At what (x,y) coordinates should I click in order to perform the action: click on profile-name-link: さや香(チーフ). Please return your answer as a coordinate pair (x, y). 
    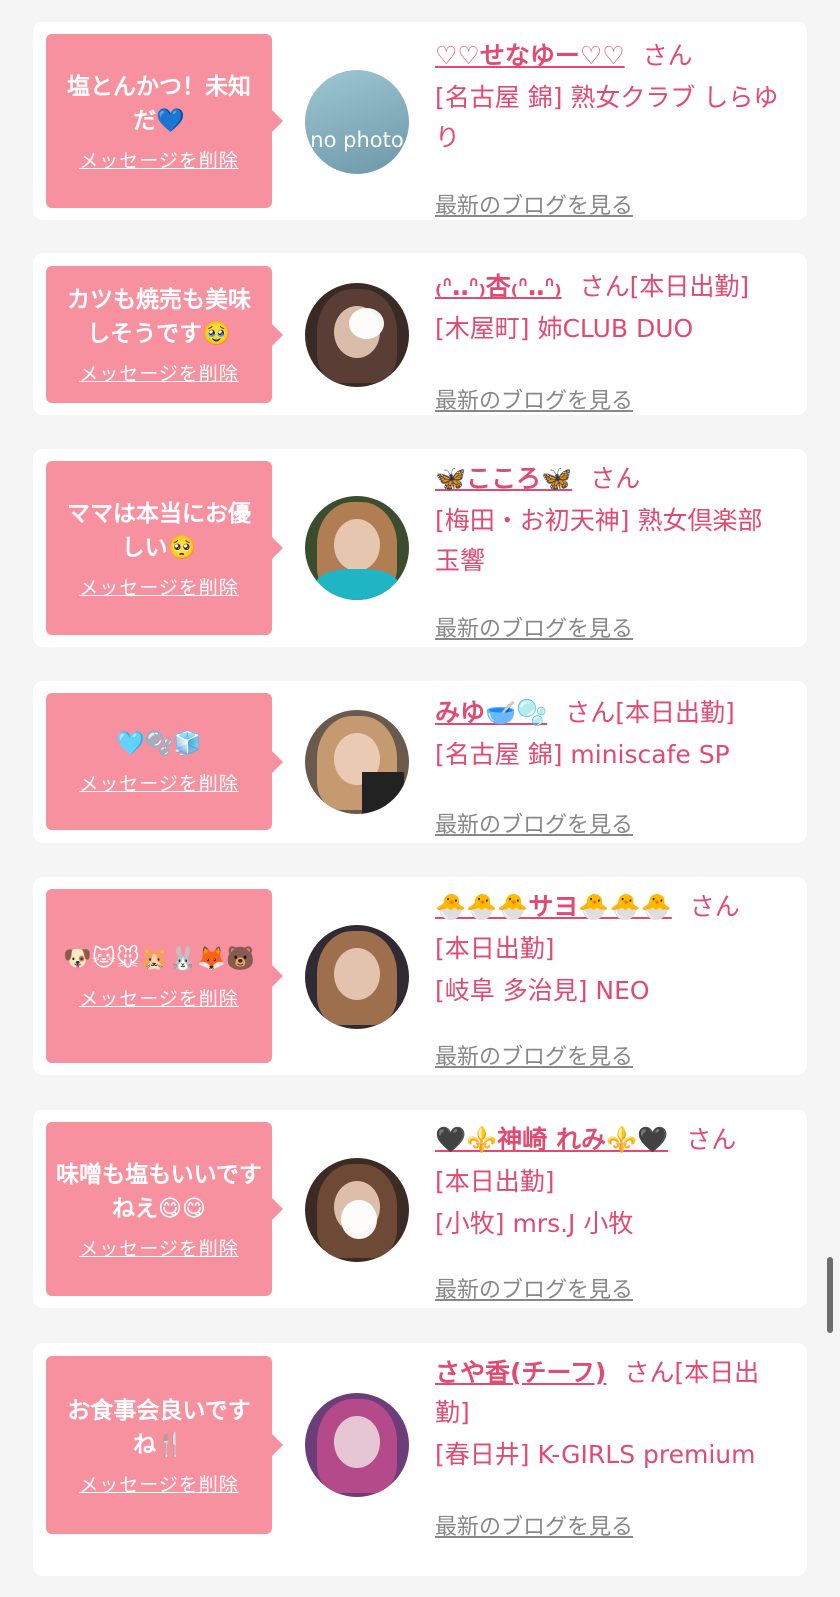
    Looking at the image, I should click on (520, 1372).